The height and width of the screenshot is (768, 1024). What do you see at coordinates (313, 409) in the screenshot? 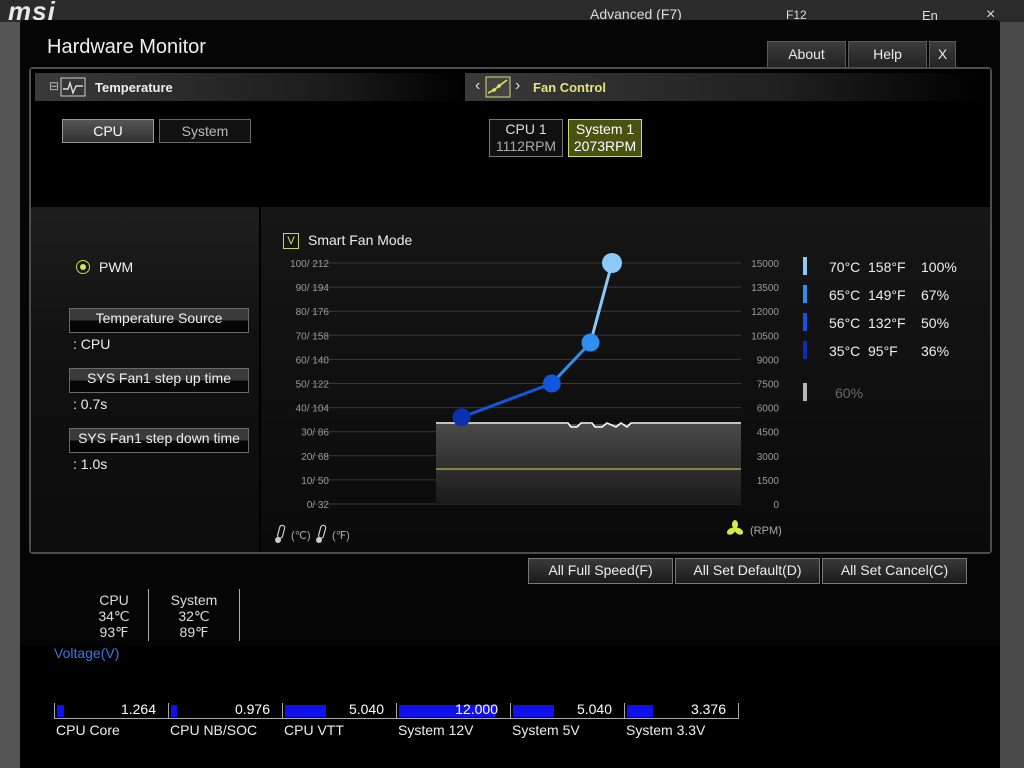
I see `left-tick-label: 40/ 104` at bounding box center [313, 409].